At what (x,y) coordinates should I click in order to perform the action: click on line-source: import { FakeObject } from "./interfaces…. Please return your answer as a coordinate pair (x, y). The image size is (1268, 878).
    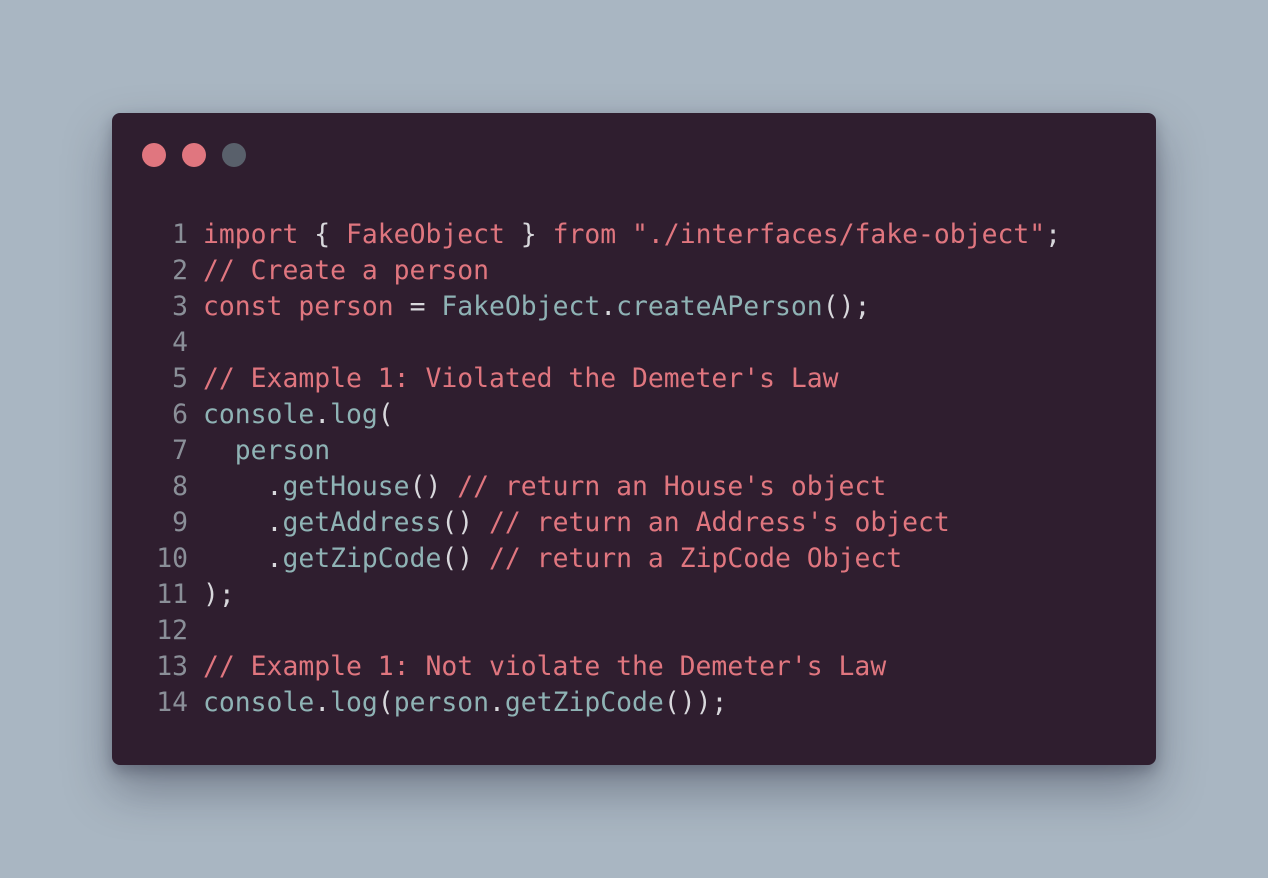
    Looking at the image, I should click on (632, 235).